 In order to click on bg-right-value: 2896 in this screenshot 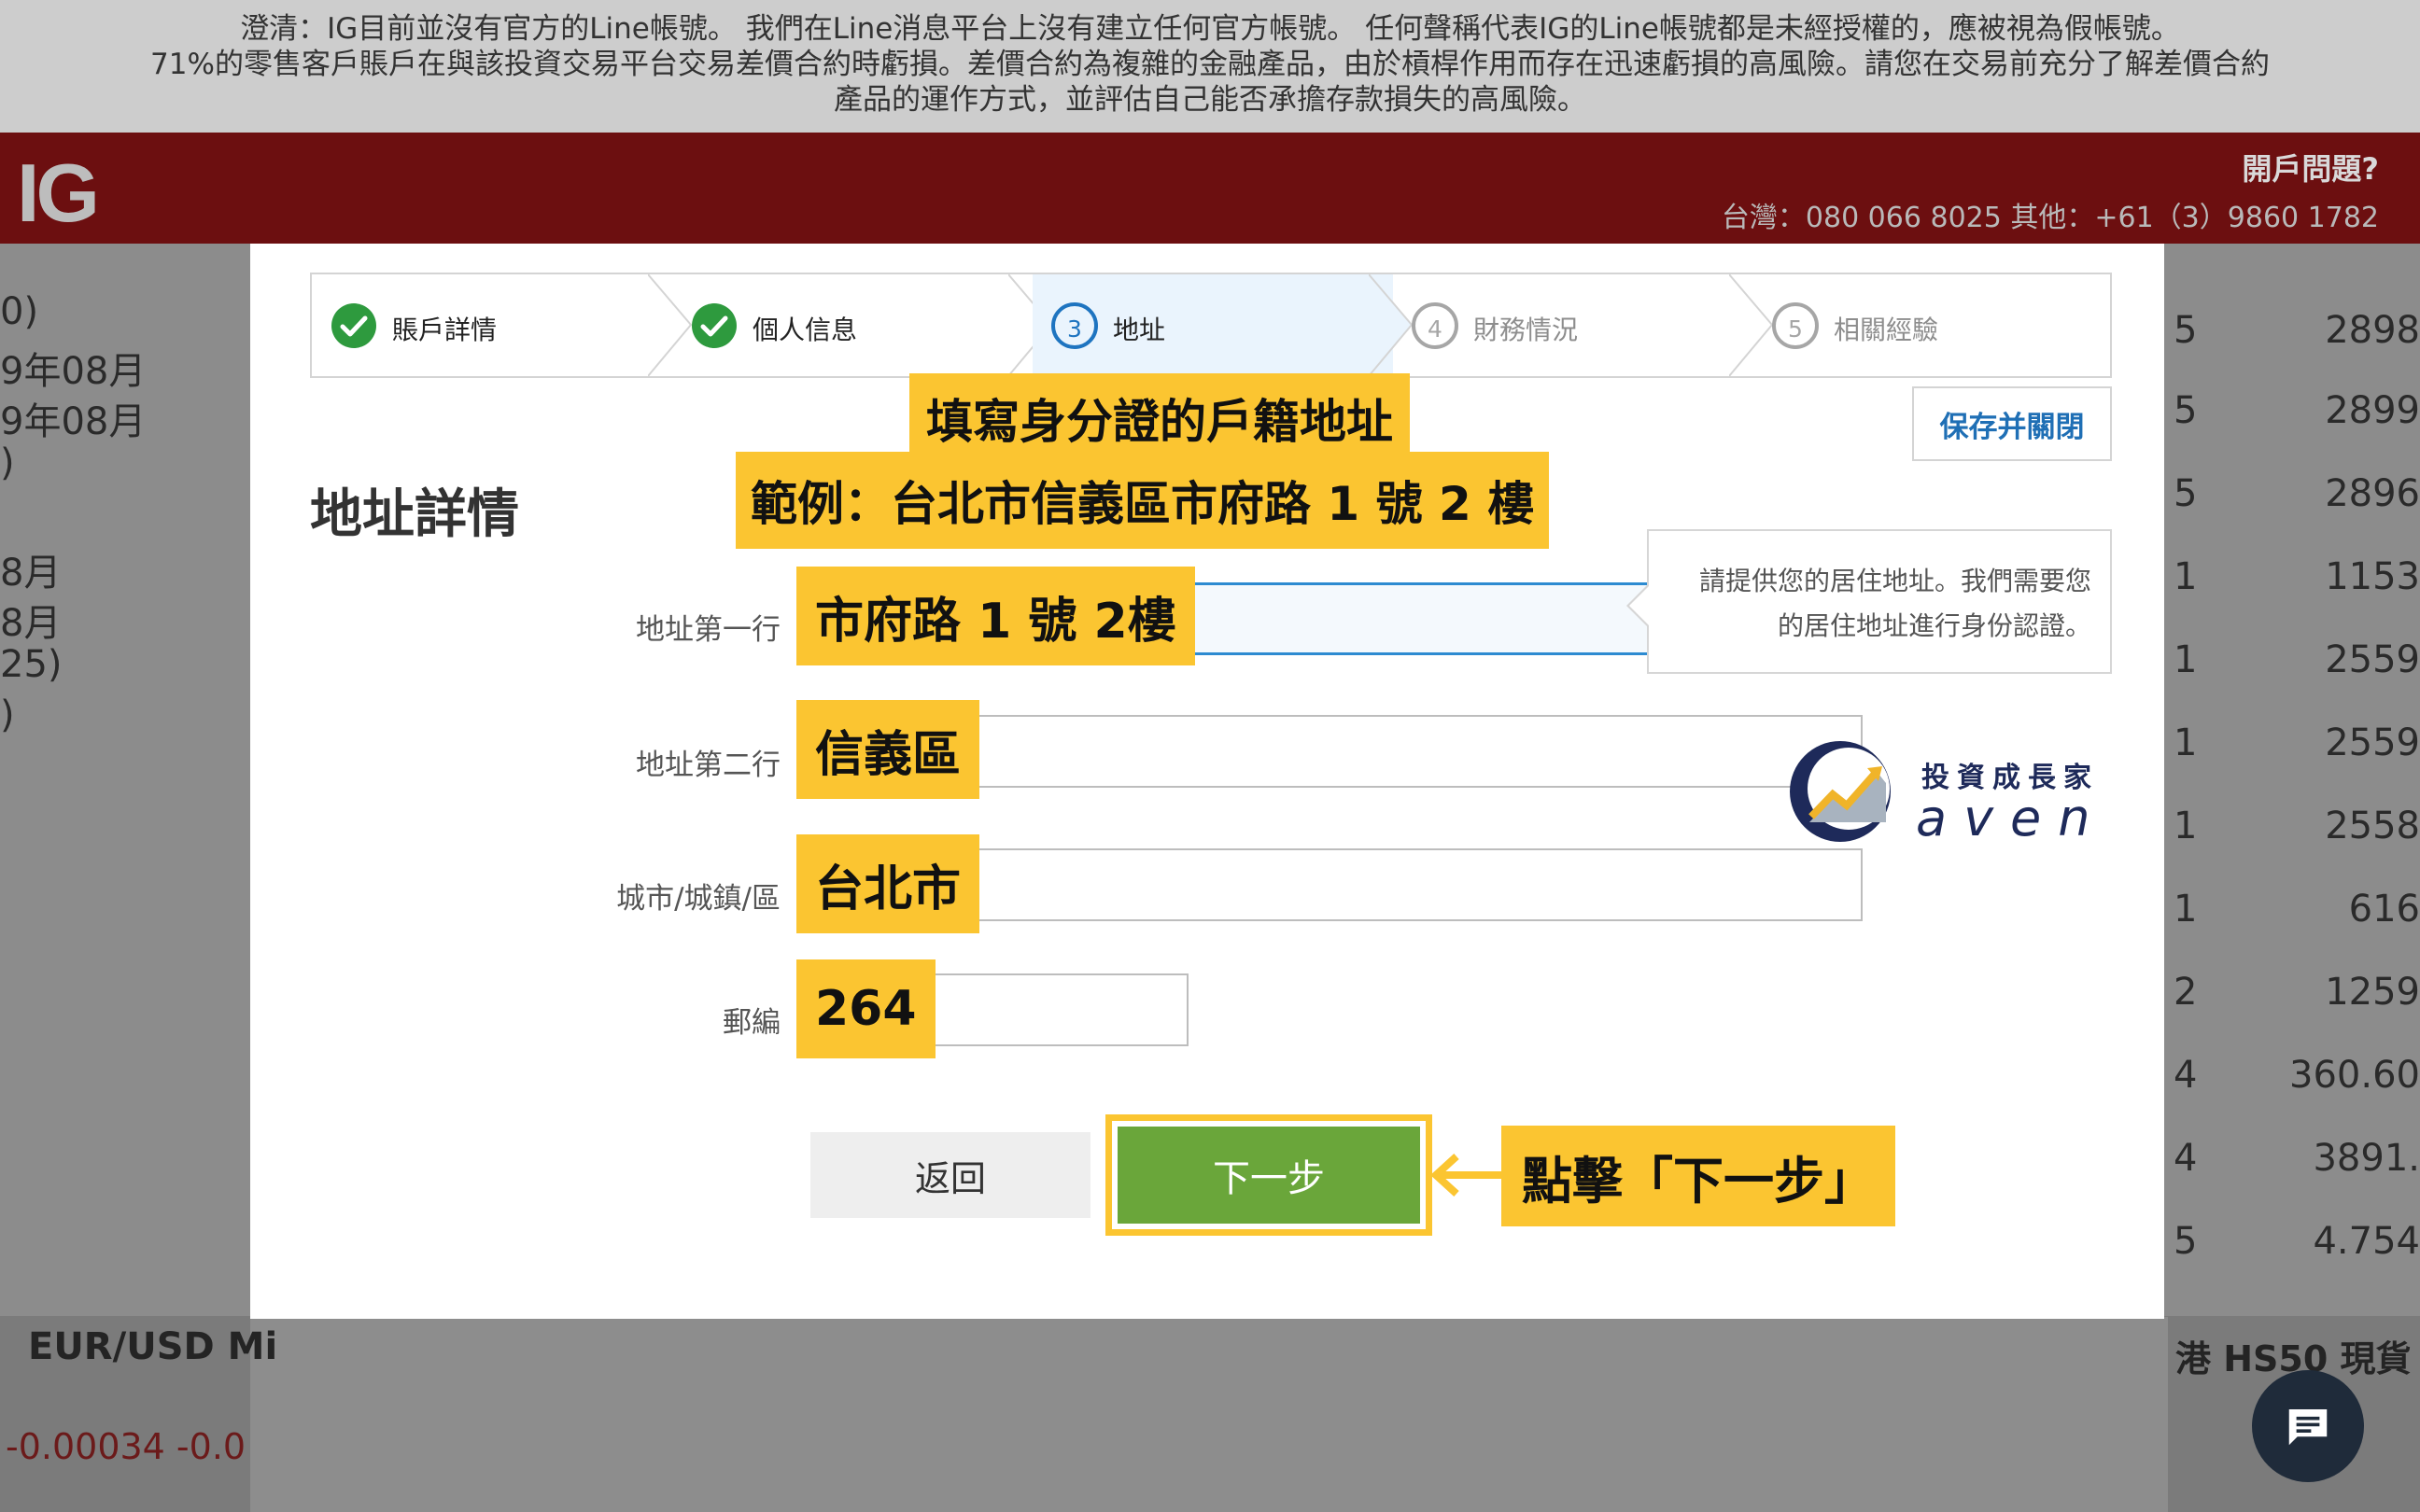, I will do `click(2372, 493)`.